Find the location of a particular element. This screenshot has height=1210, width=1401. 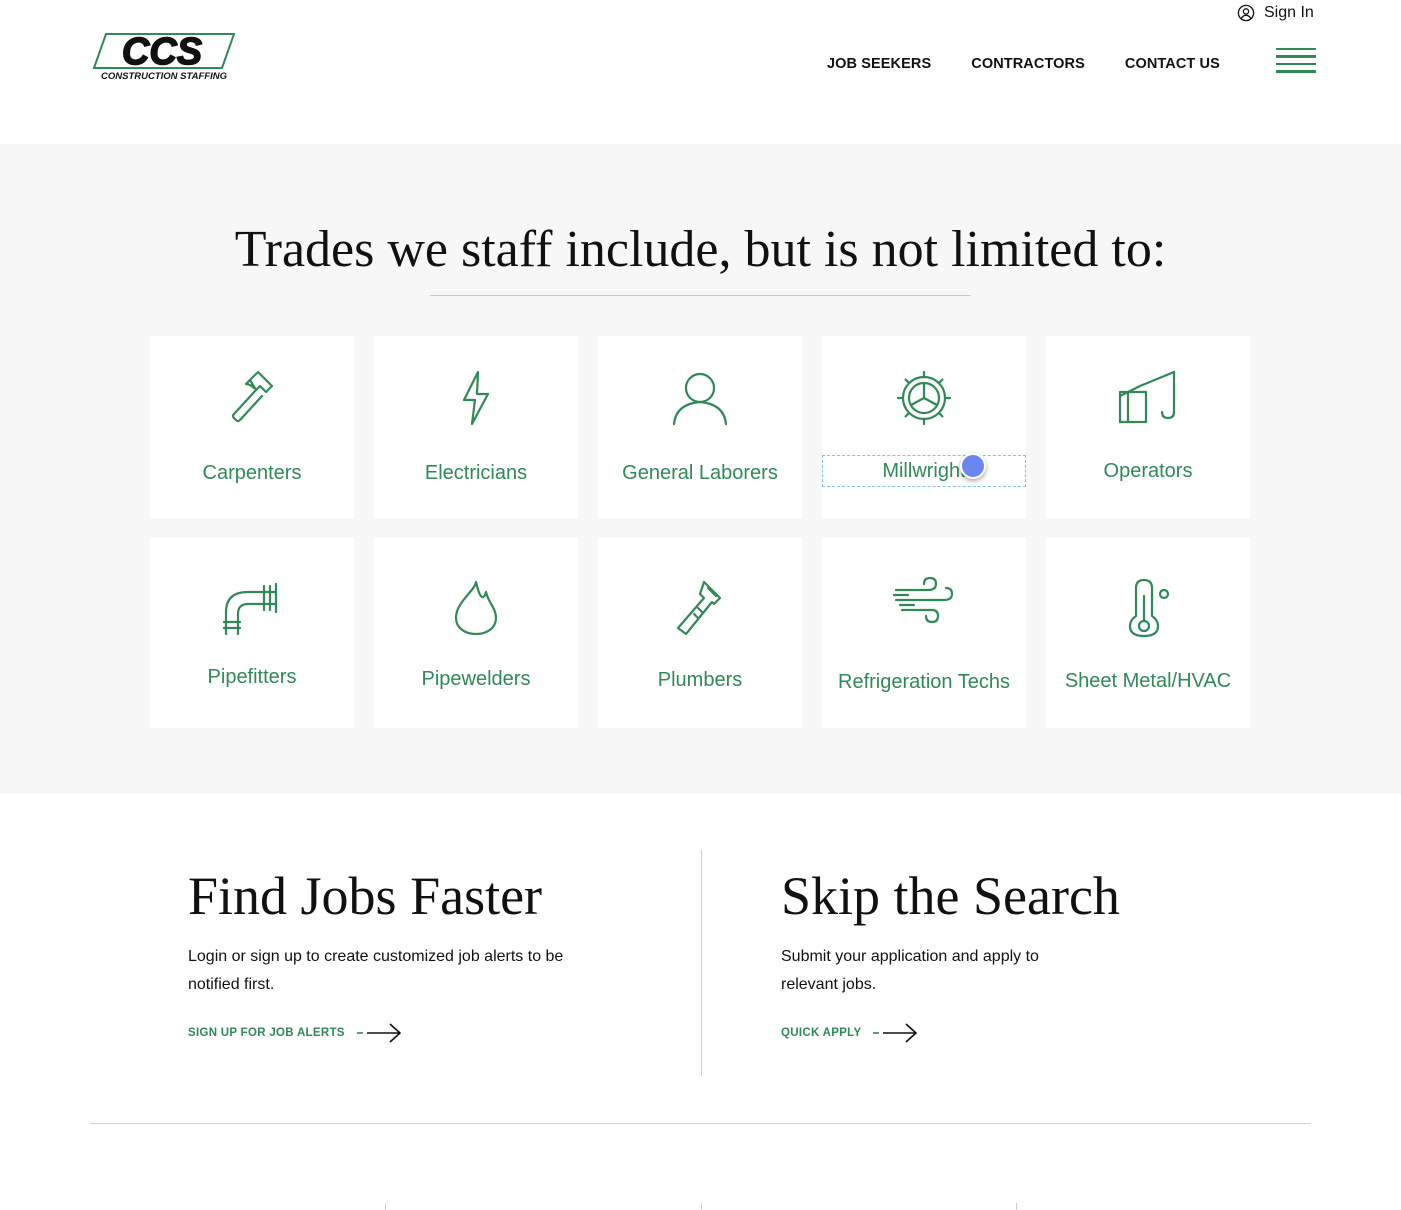

trade-label: Sheet Metal/HVAC is located at coordinates (1148, 681).